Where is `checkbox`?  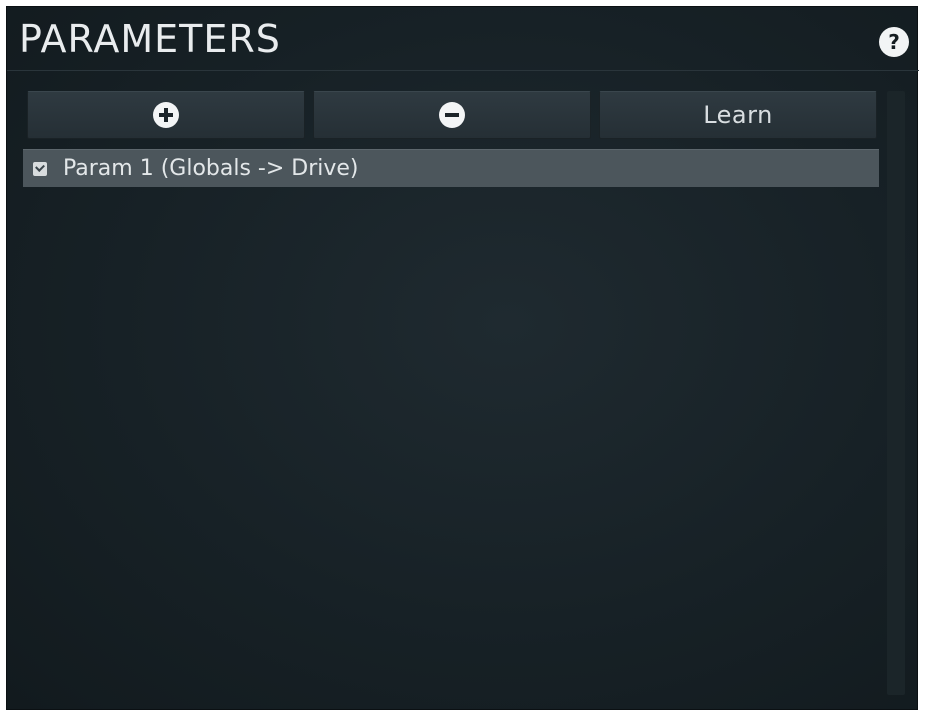
checkbox is located at coordinates (40, 168).